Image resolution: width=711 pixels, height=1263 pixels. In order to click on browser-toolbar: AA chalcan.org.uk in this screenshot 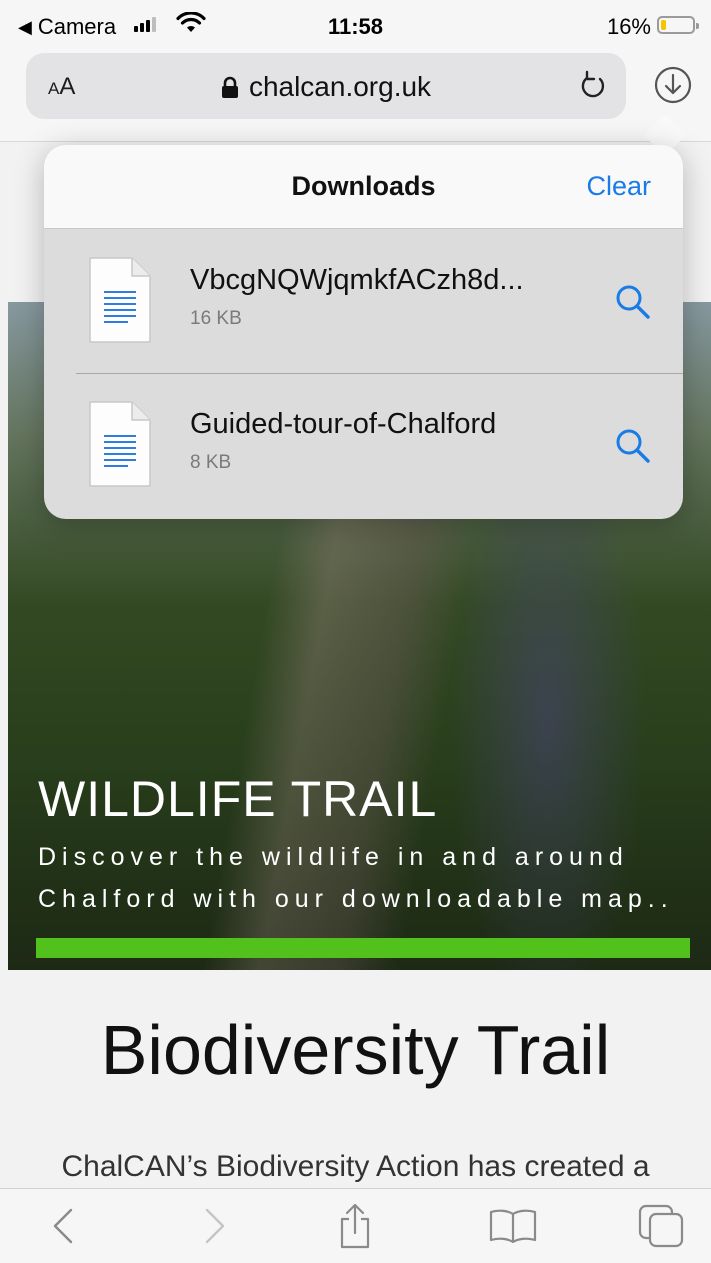, I will do `click(355, 94)`.